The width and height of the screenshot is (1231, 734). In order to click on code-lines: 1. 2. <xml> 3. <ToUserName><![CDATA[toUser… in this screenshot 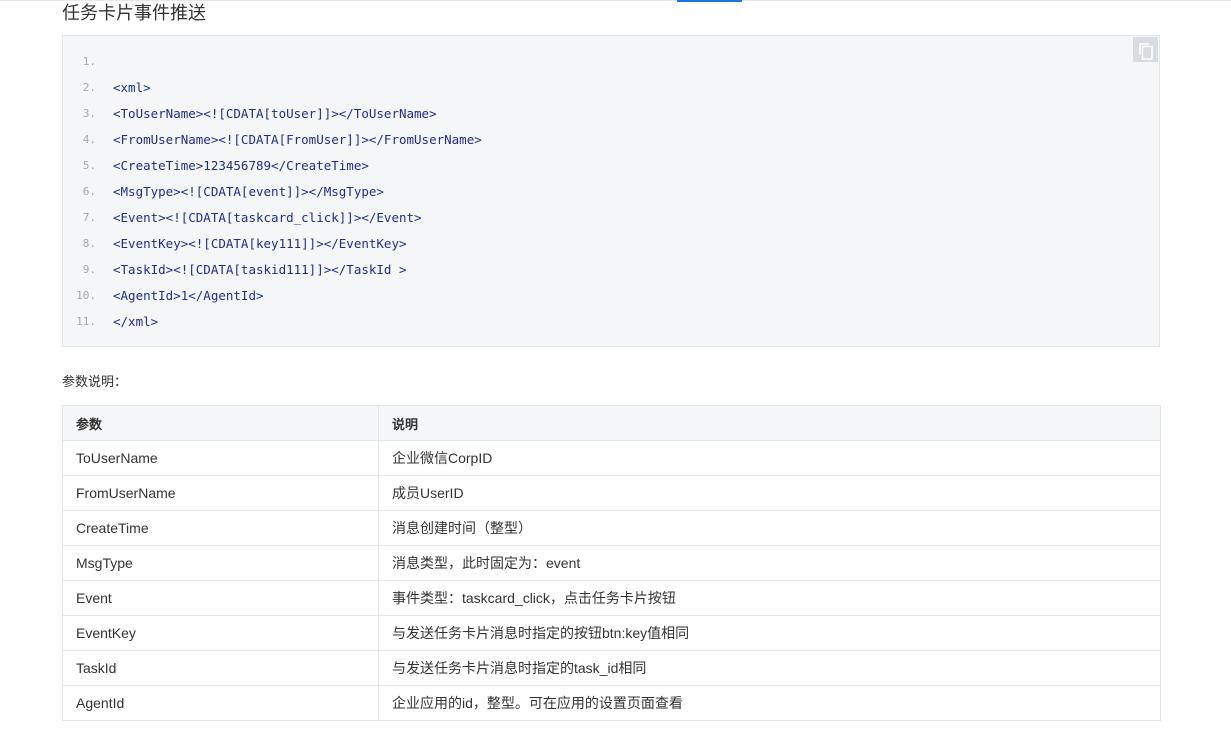, I will do `click(272, 192)`.